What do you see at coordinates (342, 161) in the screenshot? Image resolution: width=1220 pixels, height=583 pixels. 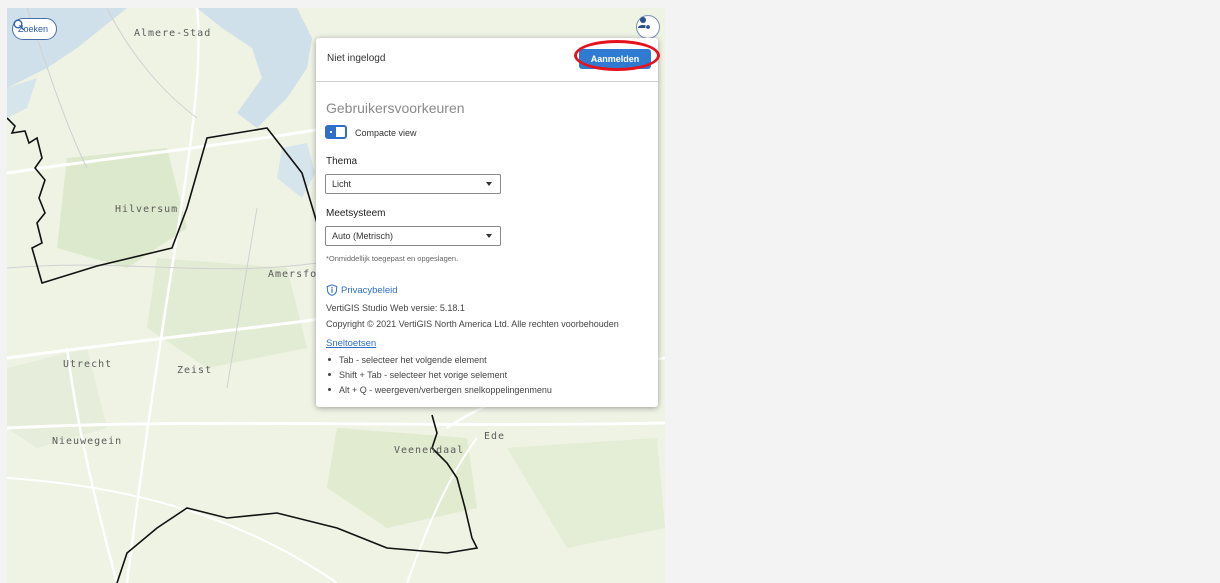 I see `theme-label: Thema` at bounding box center [342, 161].